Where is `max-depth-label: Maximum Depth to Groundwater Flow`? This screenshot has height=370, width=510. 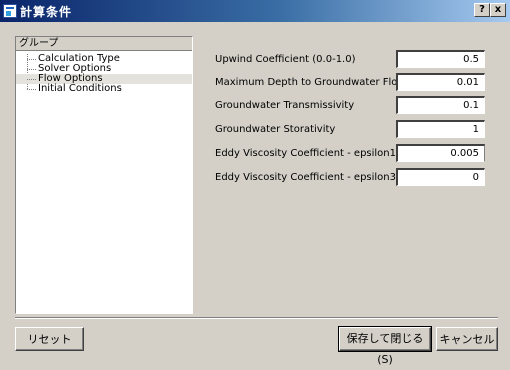
max-depth-label: Maximum Depth to Groundwater Flow is located at coordinates (310, 82).